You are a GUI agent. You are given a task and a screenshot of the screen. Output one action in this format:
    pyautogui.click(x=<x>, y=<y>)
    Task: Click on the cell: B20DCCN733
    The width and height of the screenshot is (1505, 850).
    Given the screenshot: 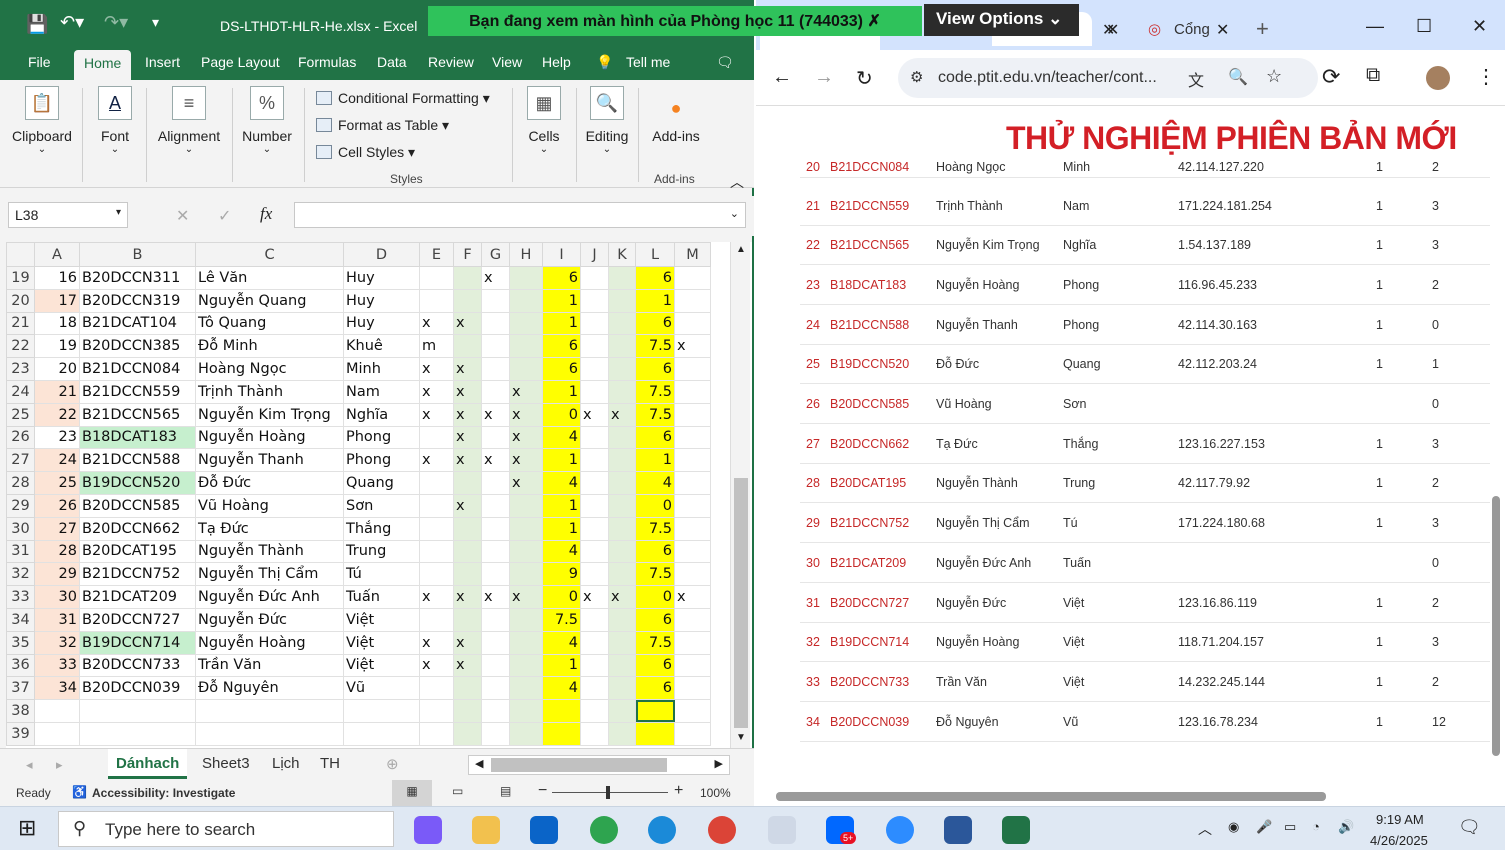 What is the action you would take?
    pyautogui.click(x=137, y=665)
    